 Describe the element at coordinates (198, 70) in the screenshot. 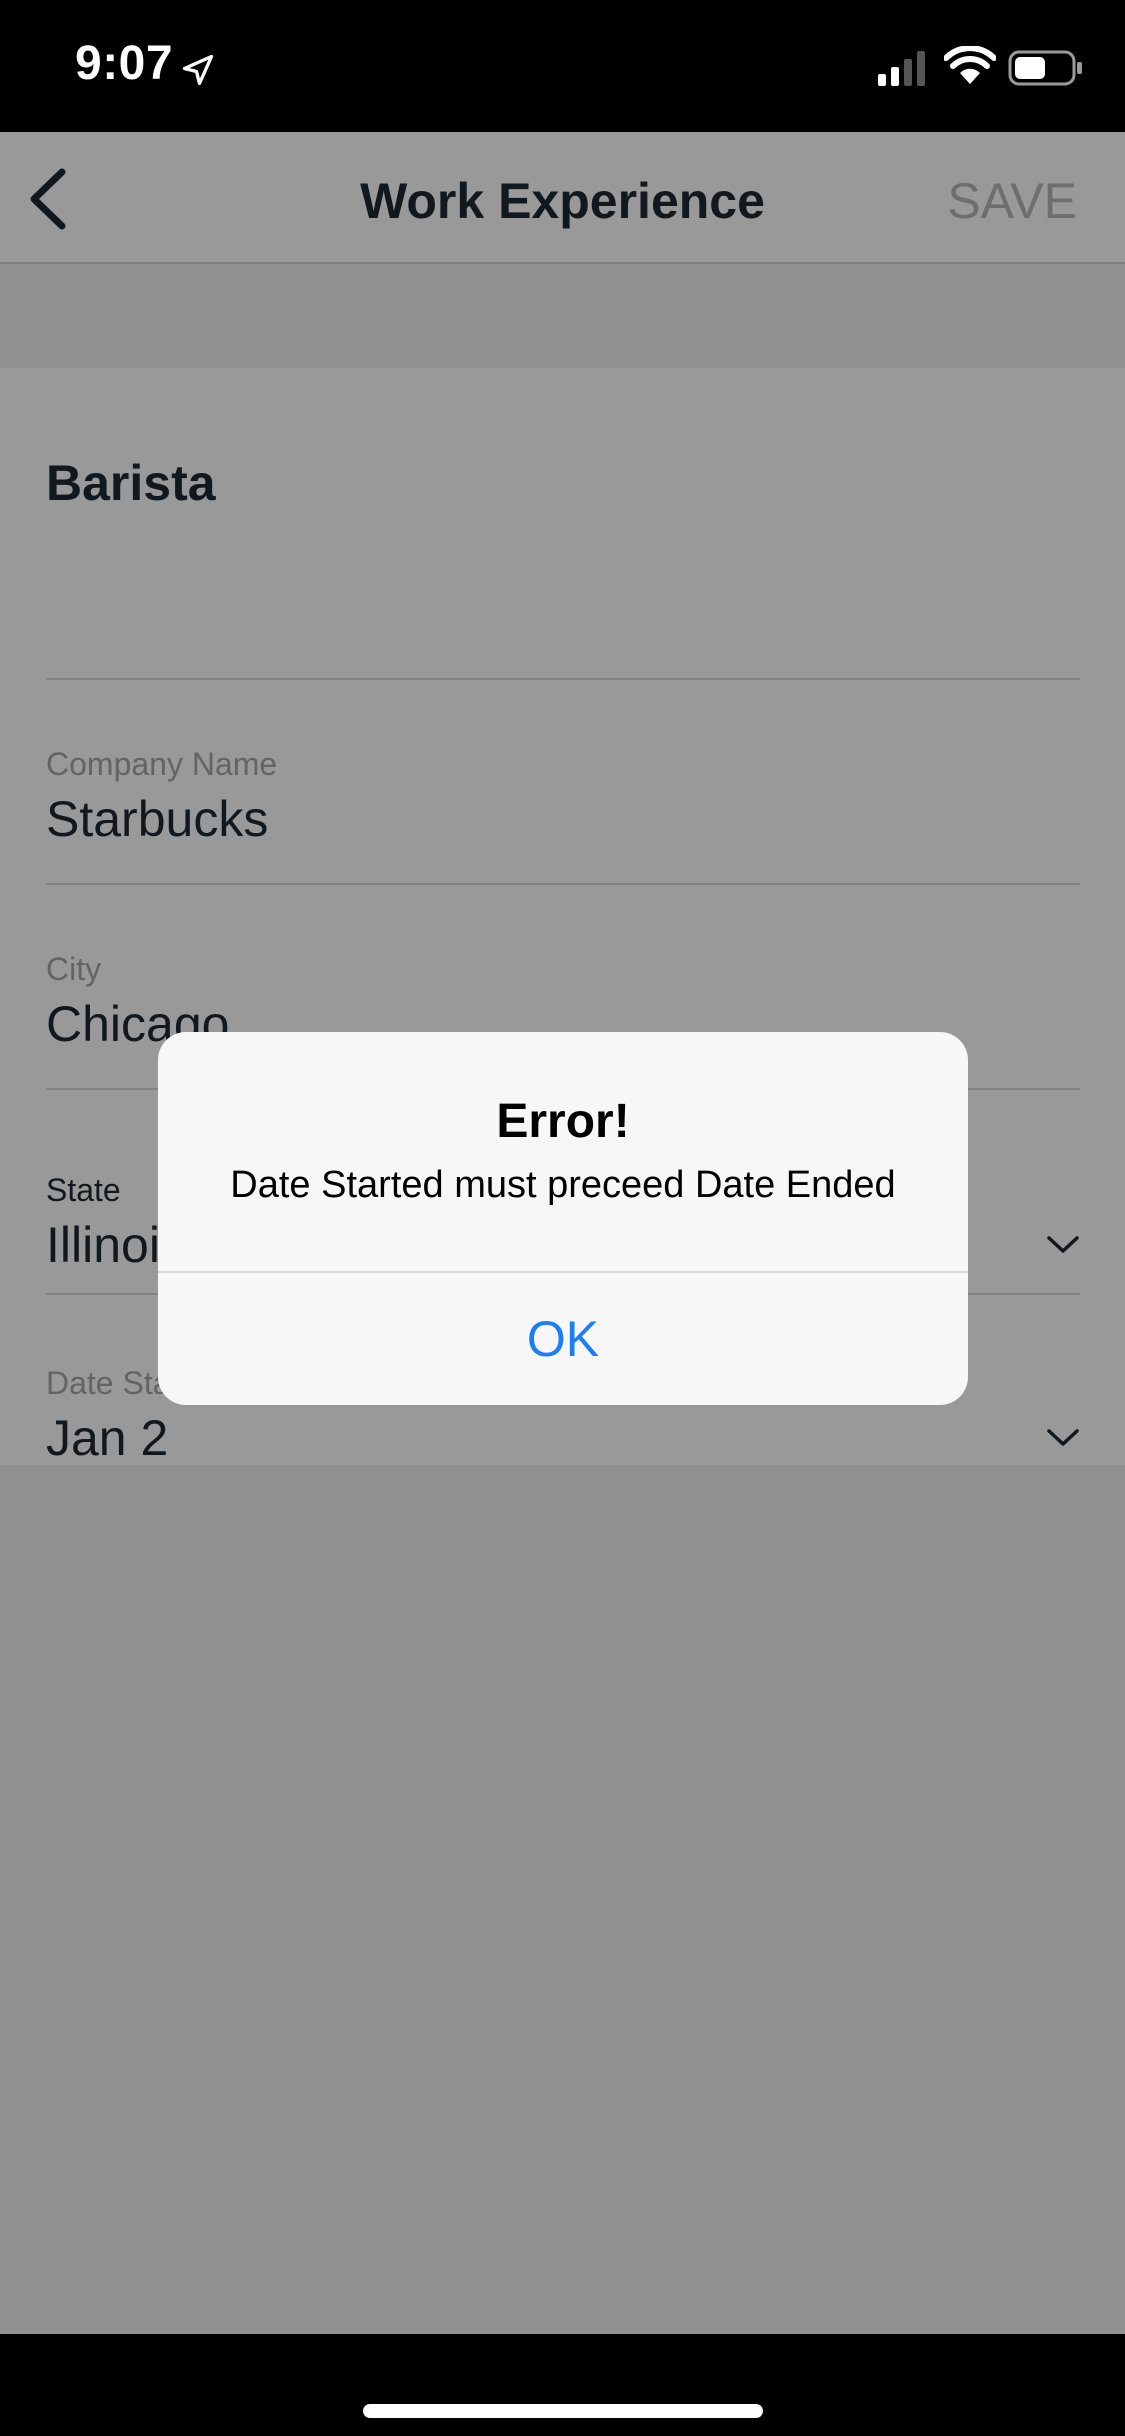

I see `location-arrow-icon` at that location.